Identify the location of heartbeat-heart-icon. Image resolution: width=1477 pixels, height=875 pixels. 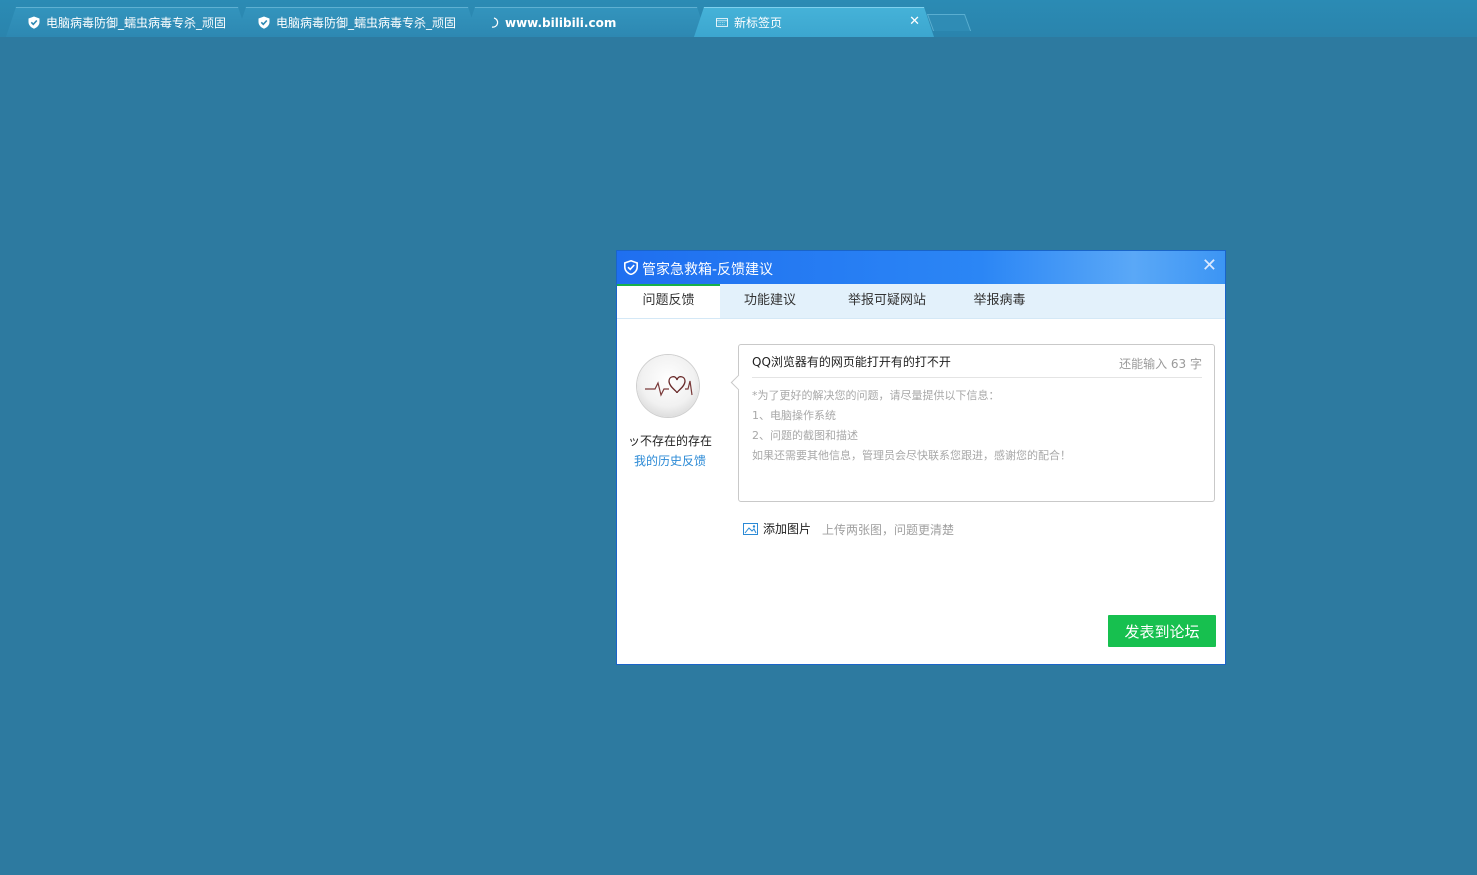
(669, 386).